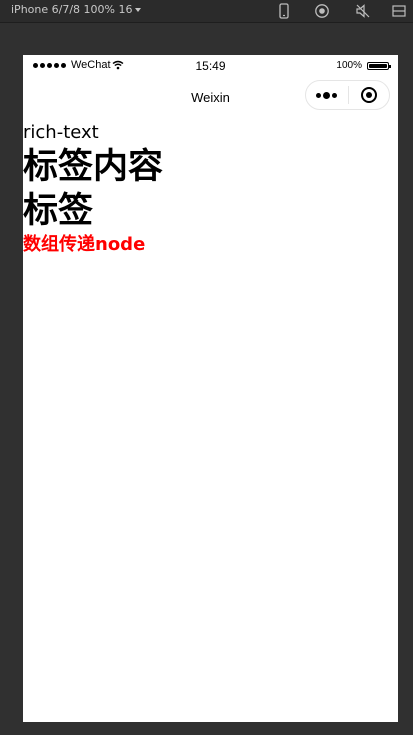 This screenshot has height=735, width=413. Describe the element at coordinates (138, 10) in the screenshot. I see `caret-down-icon` at that location.